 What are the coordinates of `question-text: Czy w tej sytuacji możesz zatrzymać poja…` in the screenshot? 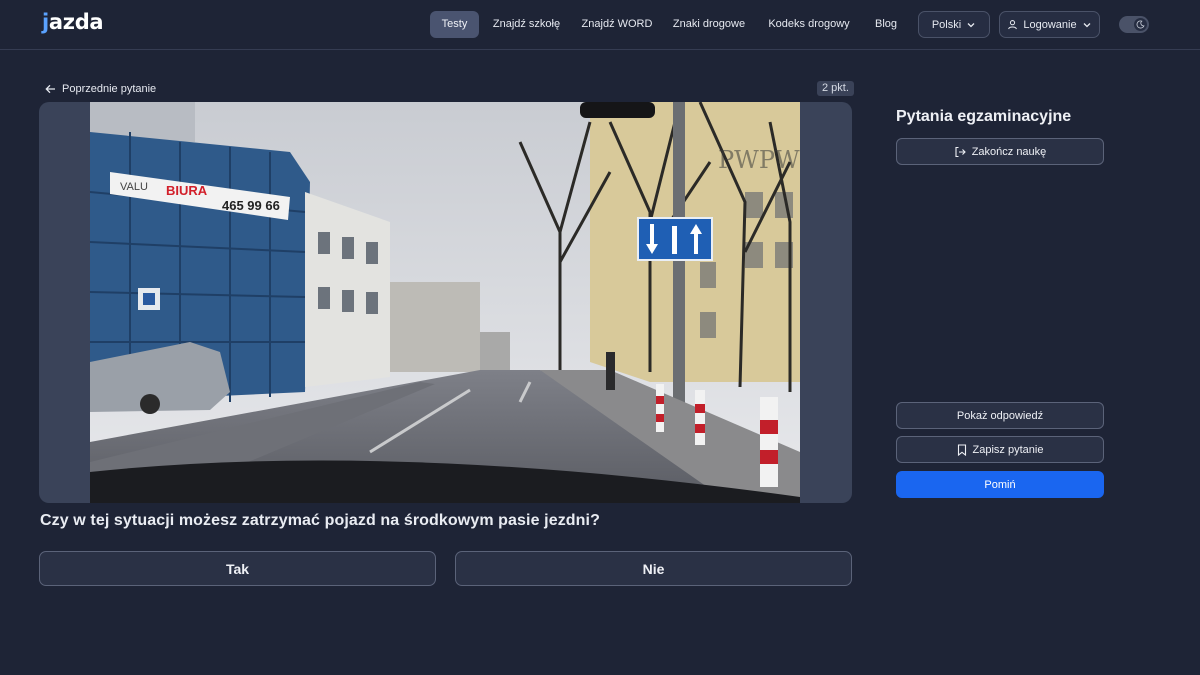 It's located at (320, 520).